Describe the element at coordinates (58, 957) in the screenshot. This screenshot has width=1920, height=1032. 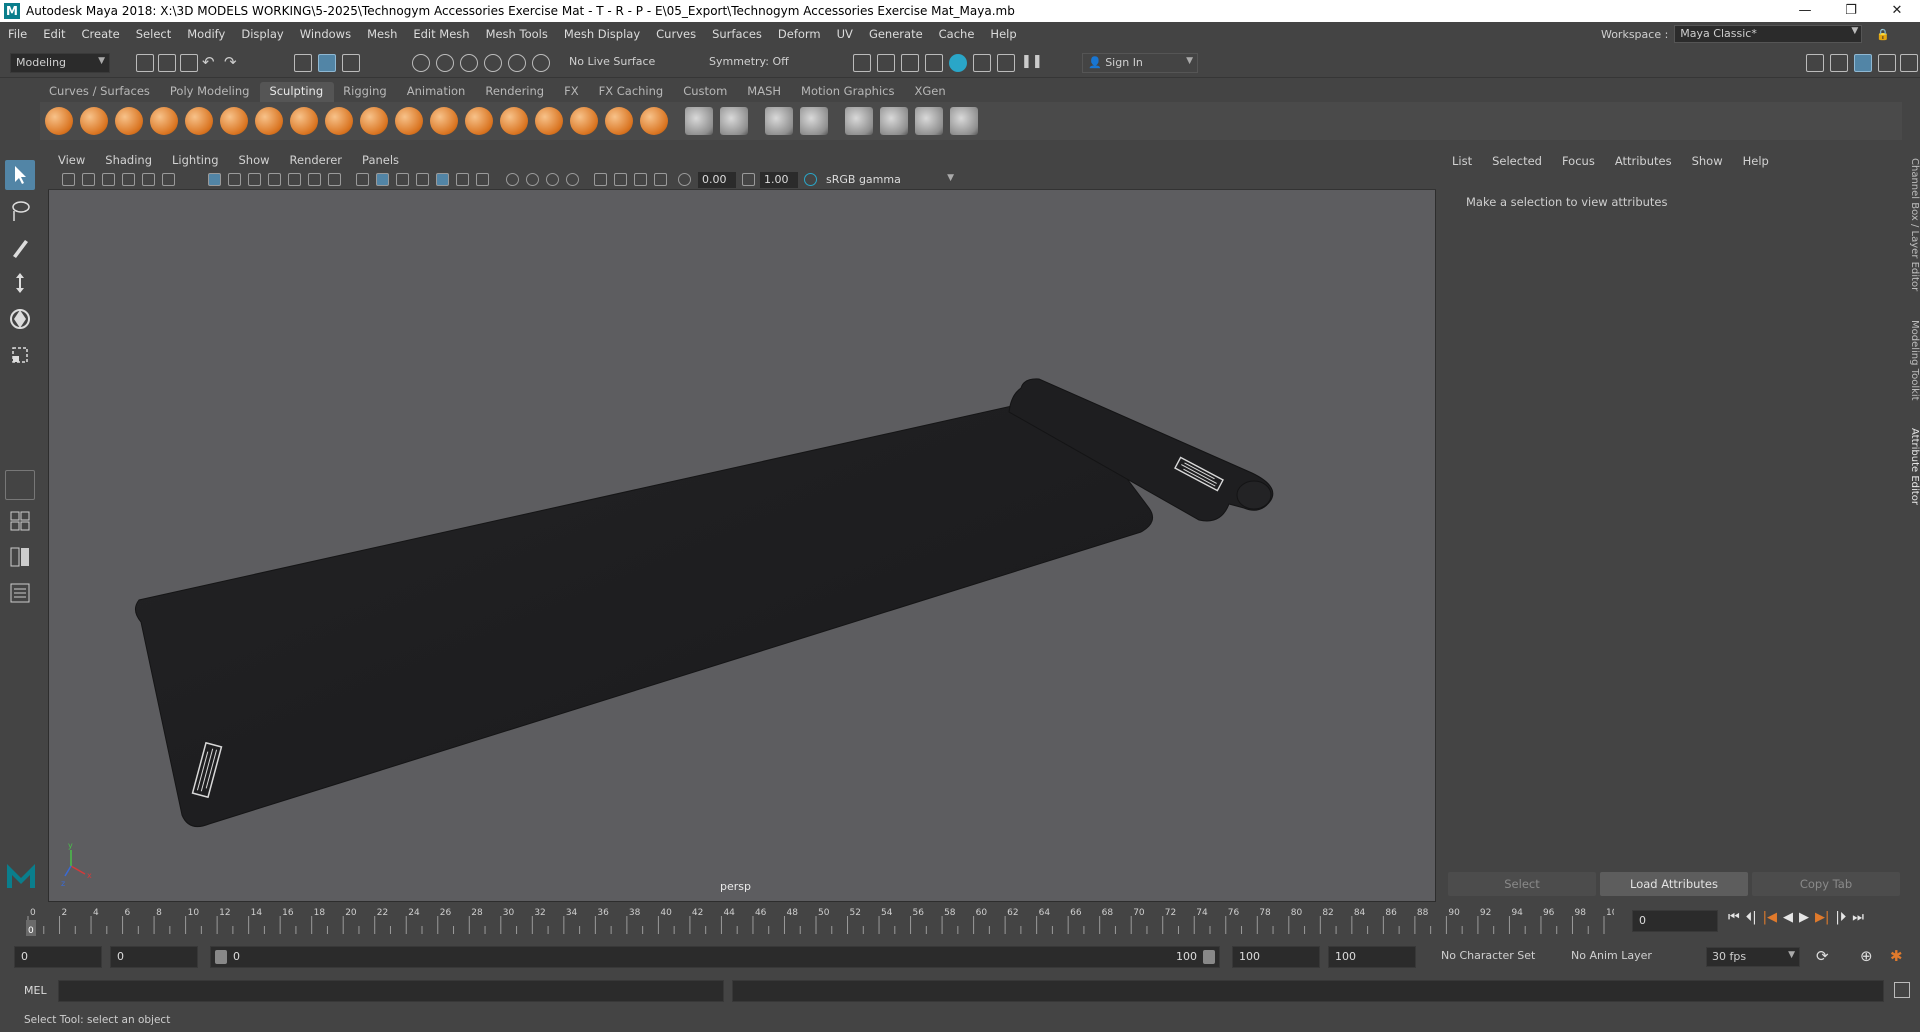
I see `scene-start-field: 0` at that location.